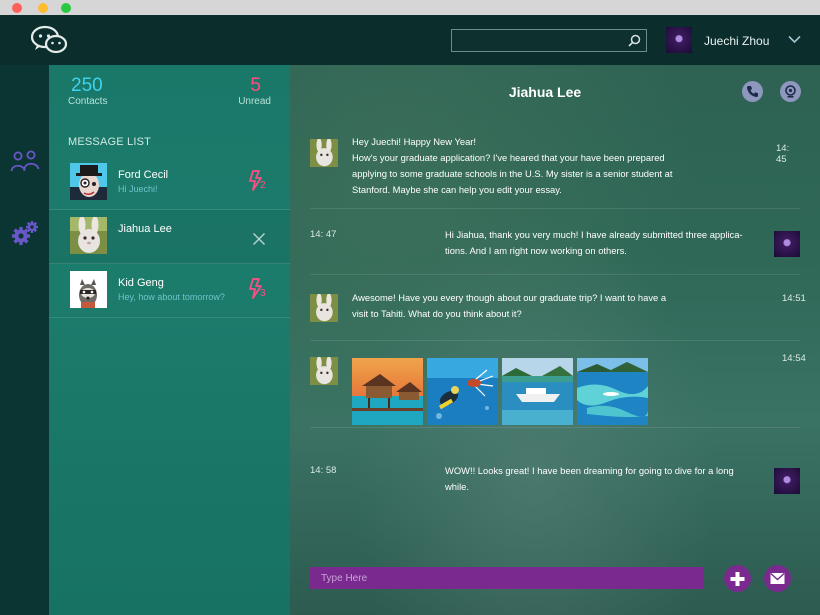  Describe the element at coordinates (43, 8) in the screenshot. I see `minimize-window-button` at that location.